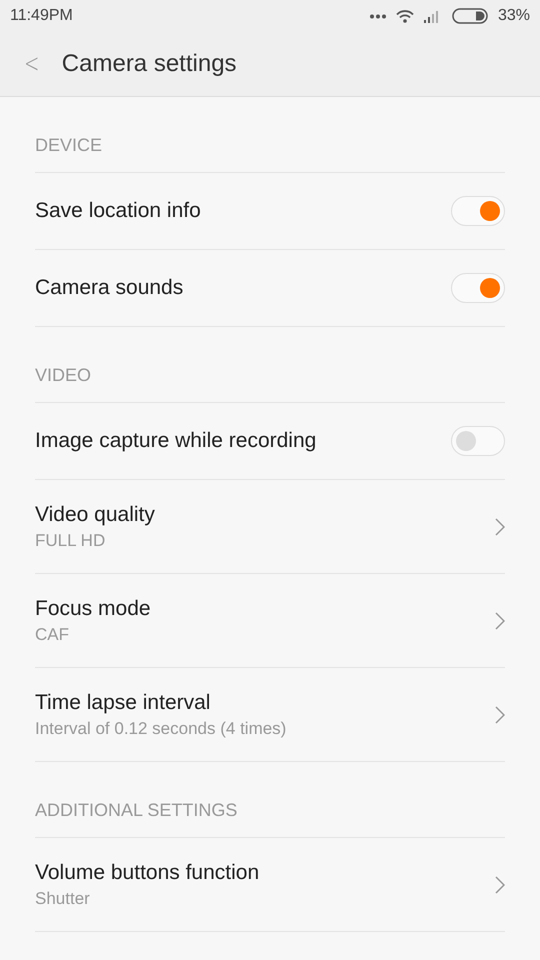 This screenshot has width=540, height=960. What do you see at coordinates (270, 621) in the screenshot?
I see `settings-row: Focus mode CAF` at bounding box center [270, 621].